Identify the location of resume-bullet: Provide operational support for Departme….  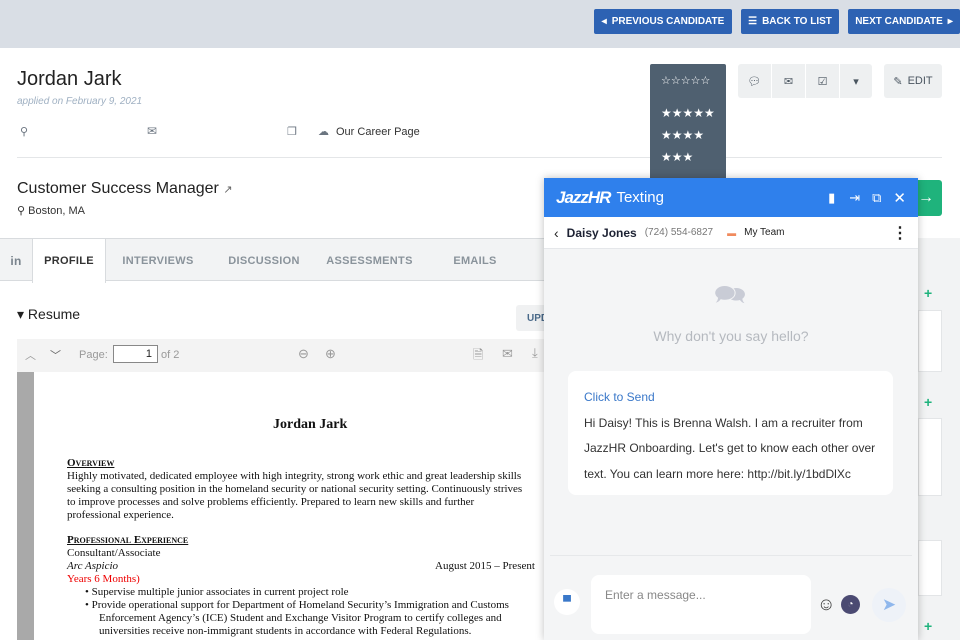
(300, 605).